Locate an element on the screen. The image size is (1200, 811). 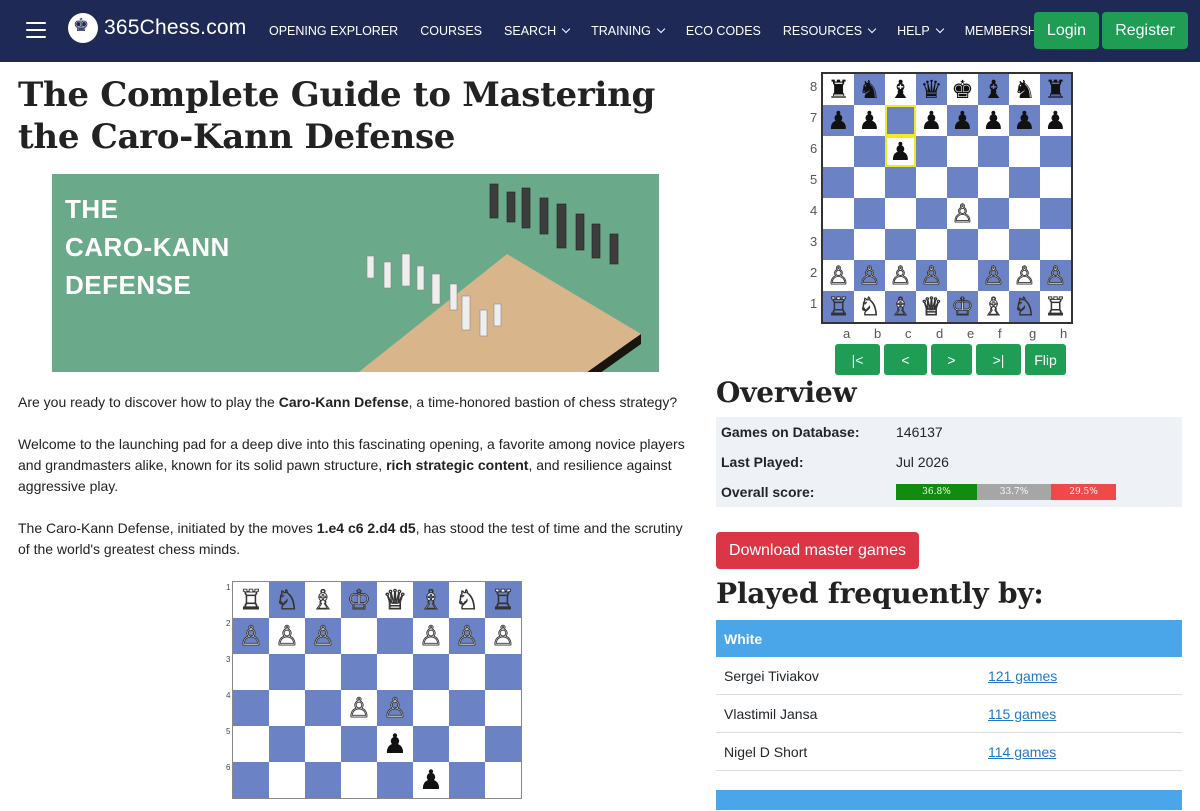
square-g7: ♟ is located at coordinates (1024, 120).